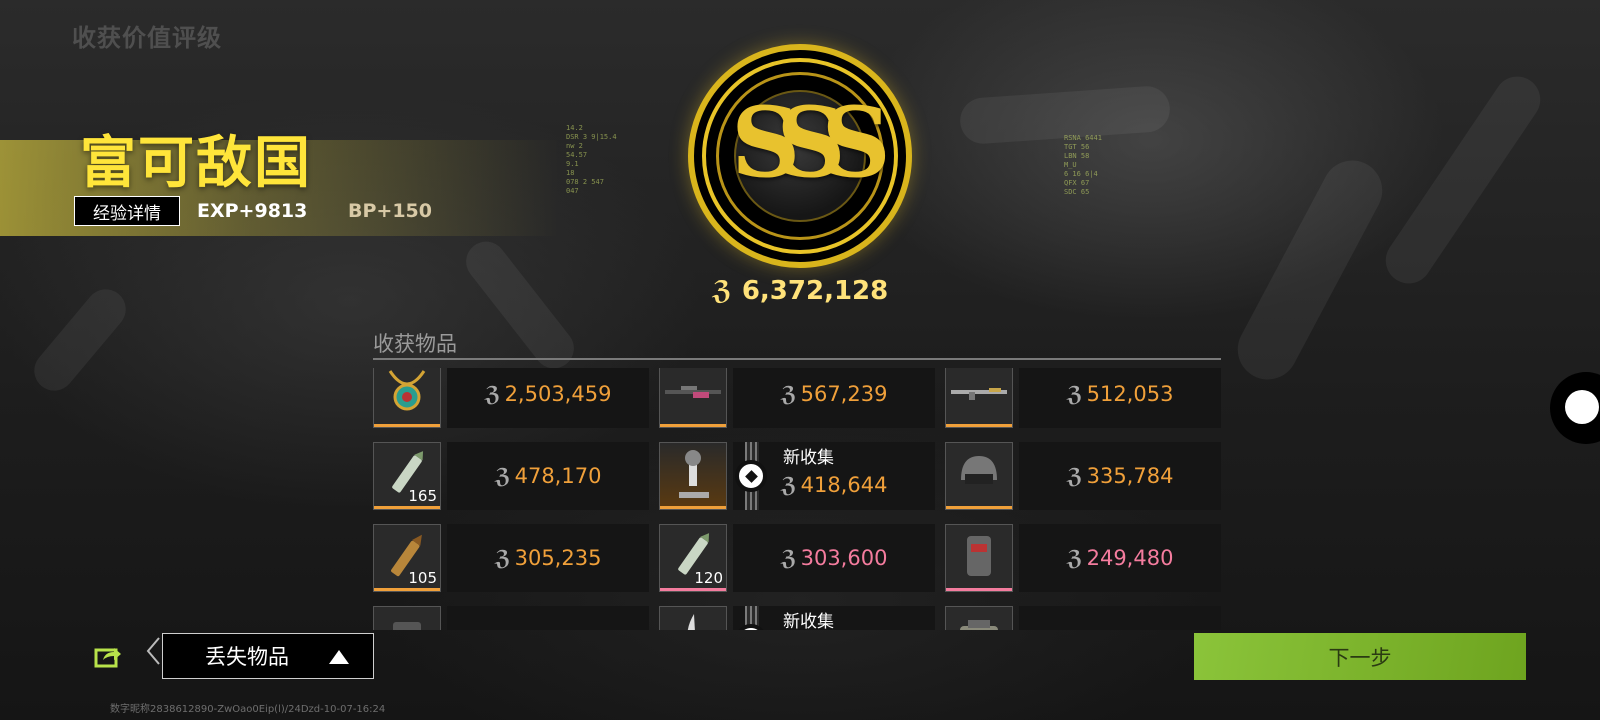 The height and width of the screenshot is (720, 1600). I want to click on lost-items-button: 丢失物品, so click(268, 656).